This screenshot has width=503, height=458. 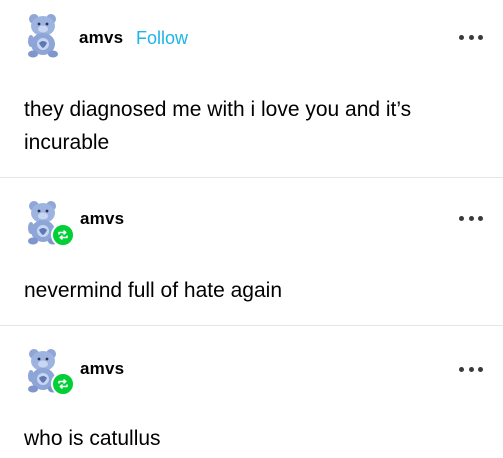 I want to click on post-body: who is catullus, so click(x=92, y=438).